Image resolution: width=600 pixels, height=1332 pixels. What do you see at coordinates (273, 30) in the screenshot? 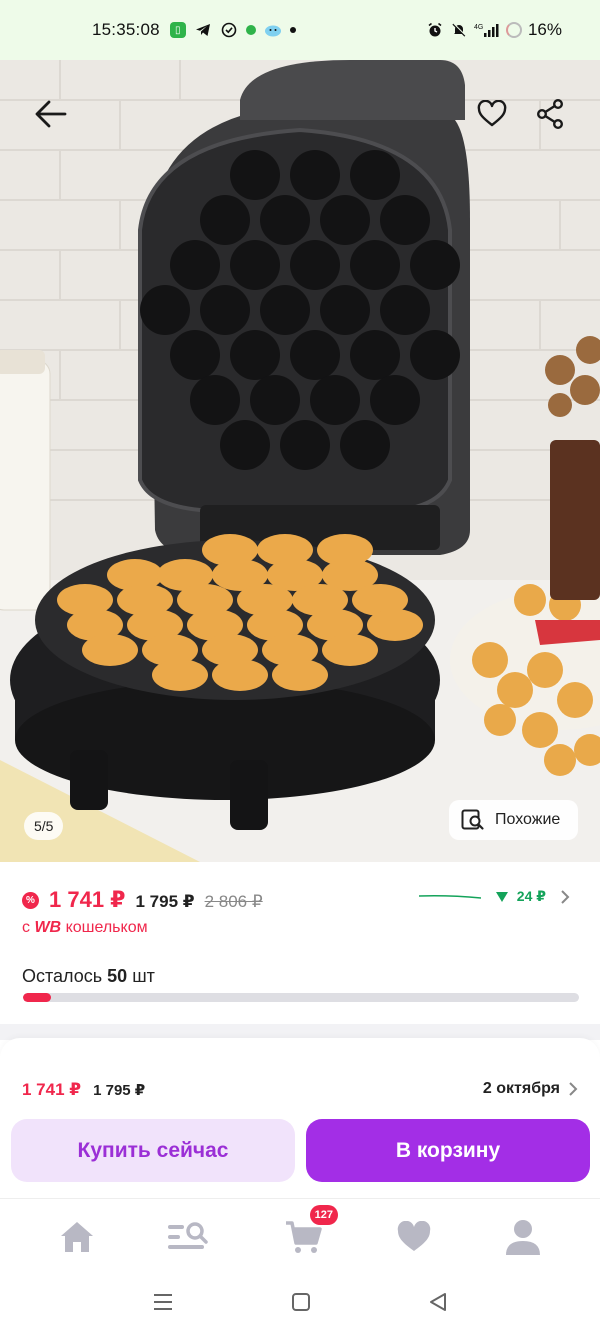
I see `cloud-app-icon` at bounding box center [273, 30].